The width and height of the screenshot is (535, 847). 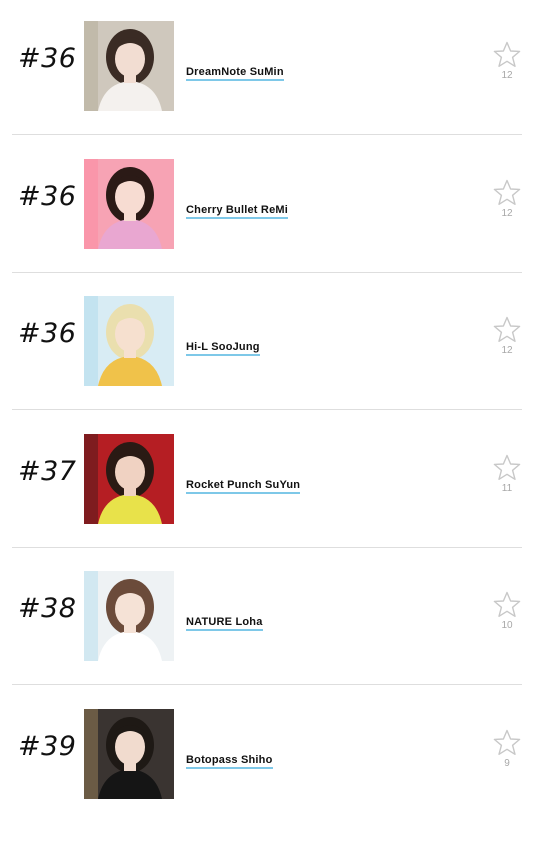 I want to click on vote-count: 10, so click(x=507, y=625).